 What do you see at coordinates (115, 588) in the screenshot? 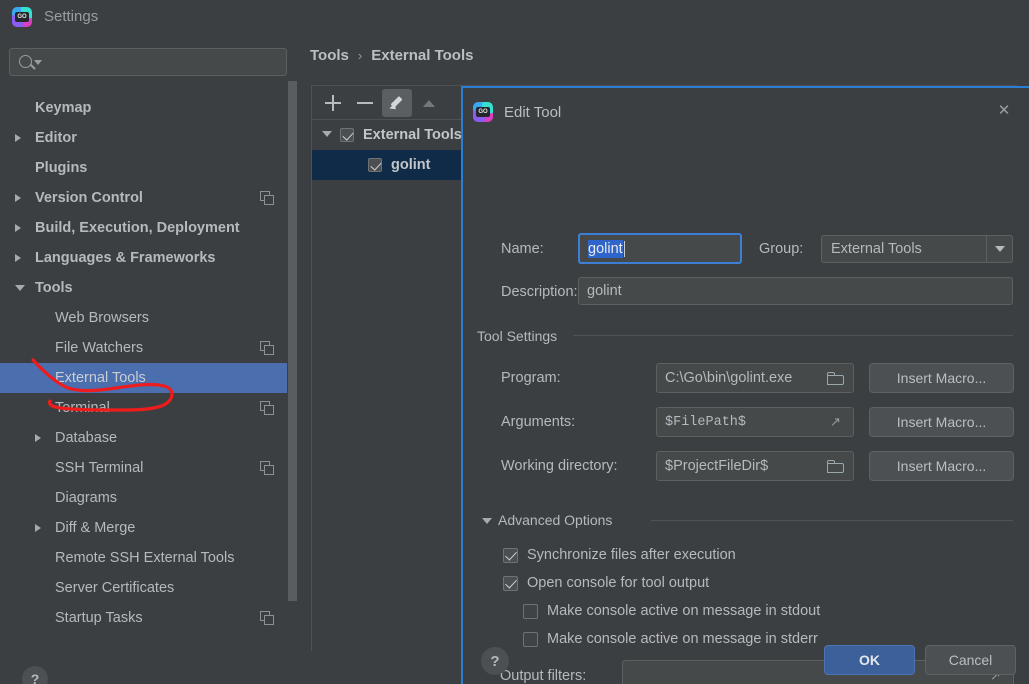
I see `sidebar-item-label: Server Certificates` at bounding box center [115, 588].